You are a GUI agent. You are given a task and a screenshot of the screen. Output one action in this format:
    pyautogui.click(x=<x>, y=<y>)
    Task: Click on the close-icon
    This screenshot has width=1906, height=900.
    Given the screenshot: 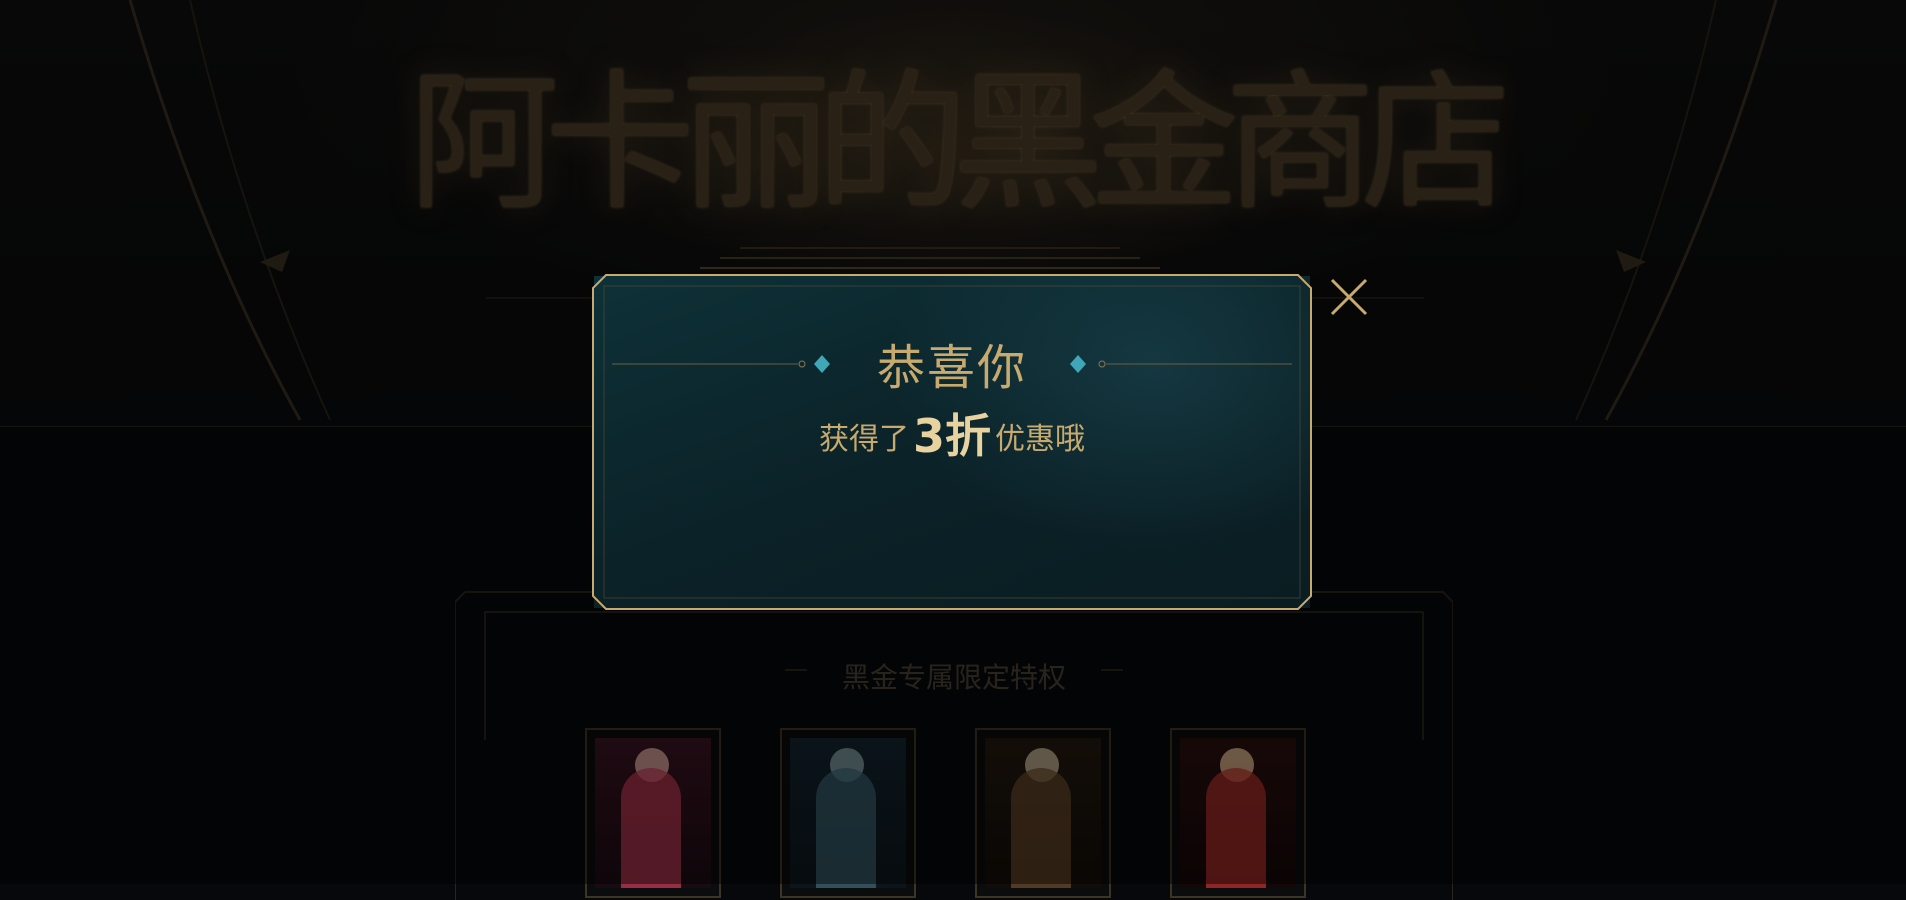 What is the action you would take?
    pyautogui.click(x=1349, y=297)
    